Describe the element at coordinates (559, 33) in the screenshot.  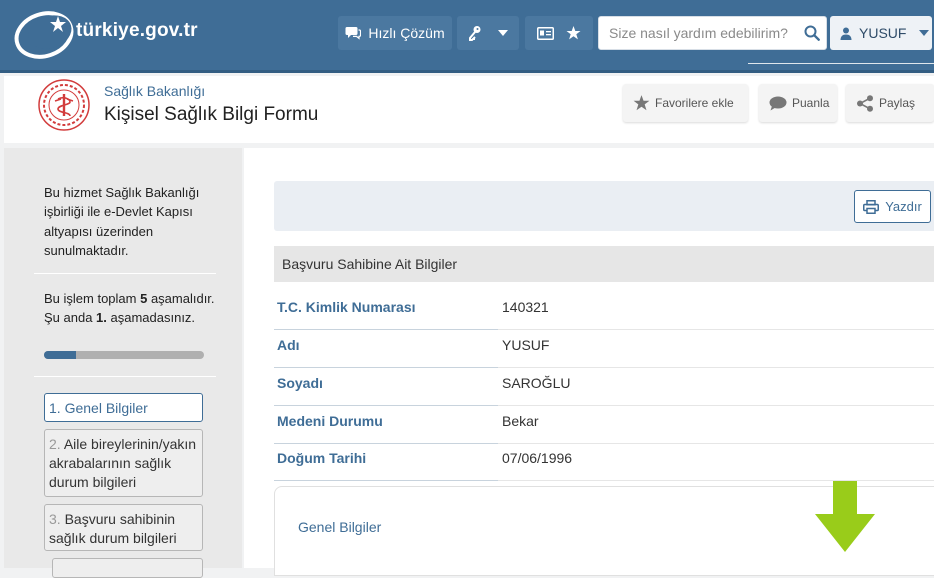
I see `id-card-button` at that location.